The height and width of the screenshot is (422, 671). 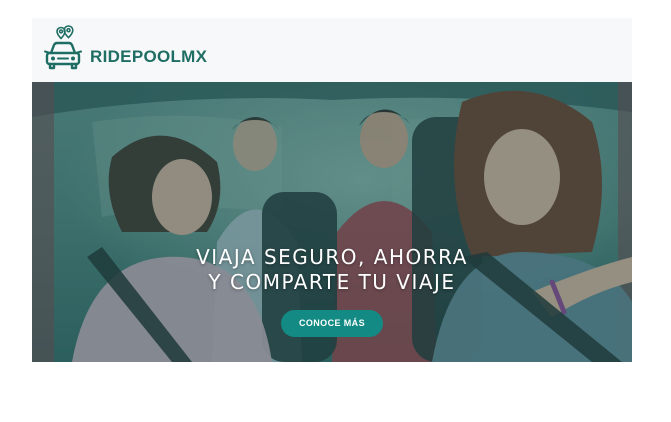 I want to click on hero-headline-line1: VIAJA SEGURO, AHORRA, so click(x=332, y=257).